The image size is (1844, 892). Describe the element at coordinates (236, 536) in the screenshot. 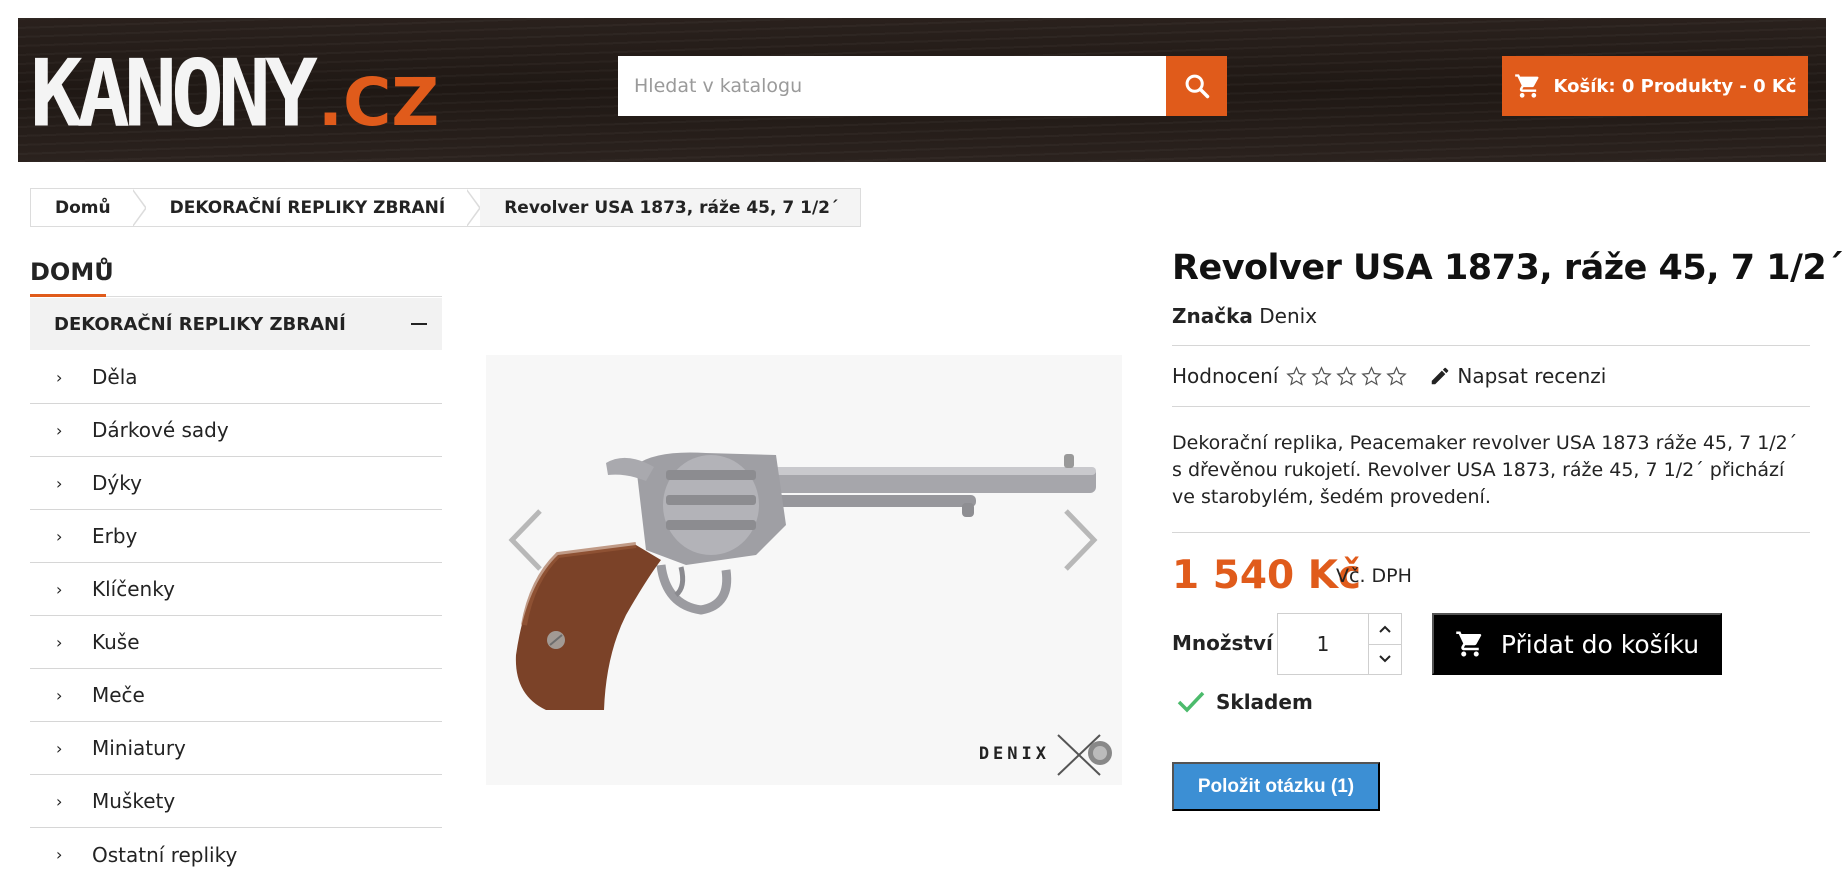

I see `sidebar-item-erby: › Erby` at that location.